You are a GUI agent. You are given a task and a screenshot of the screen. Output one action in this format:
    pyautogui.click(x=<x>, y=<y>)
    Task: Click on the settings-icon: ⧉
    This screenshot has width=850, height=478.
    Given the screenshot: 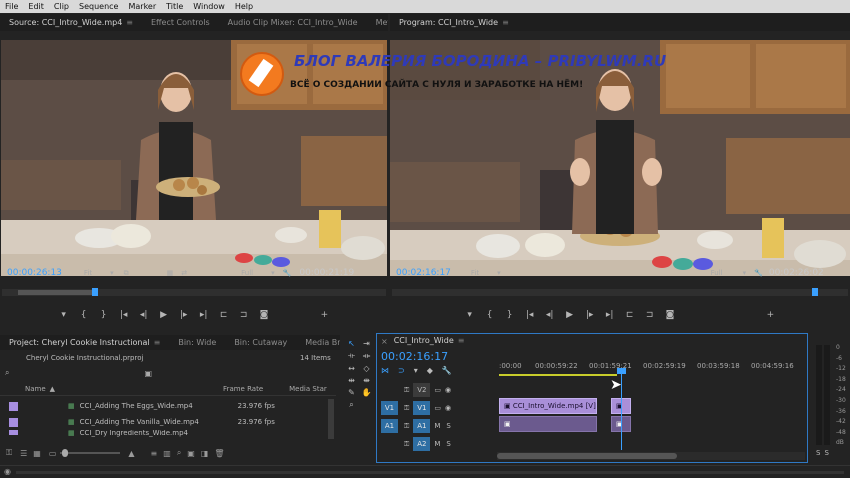 What is the action you would take?
    pyautogui.click(x=126, y=273)
    